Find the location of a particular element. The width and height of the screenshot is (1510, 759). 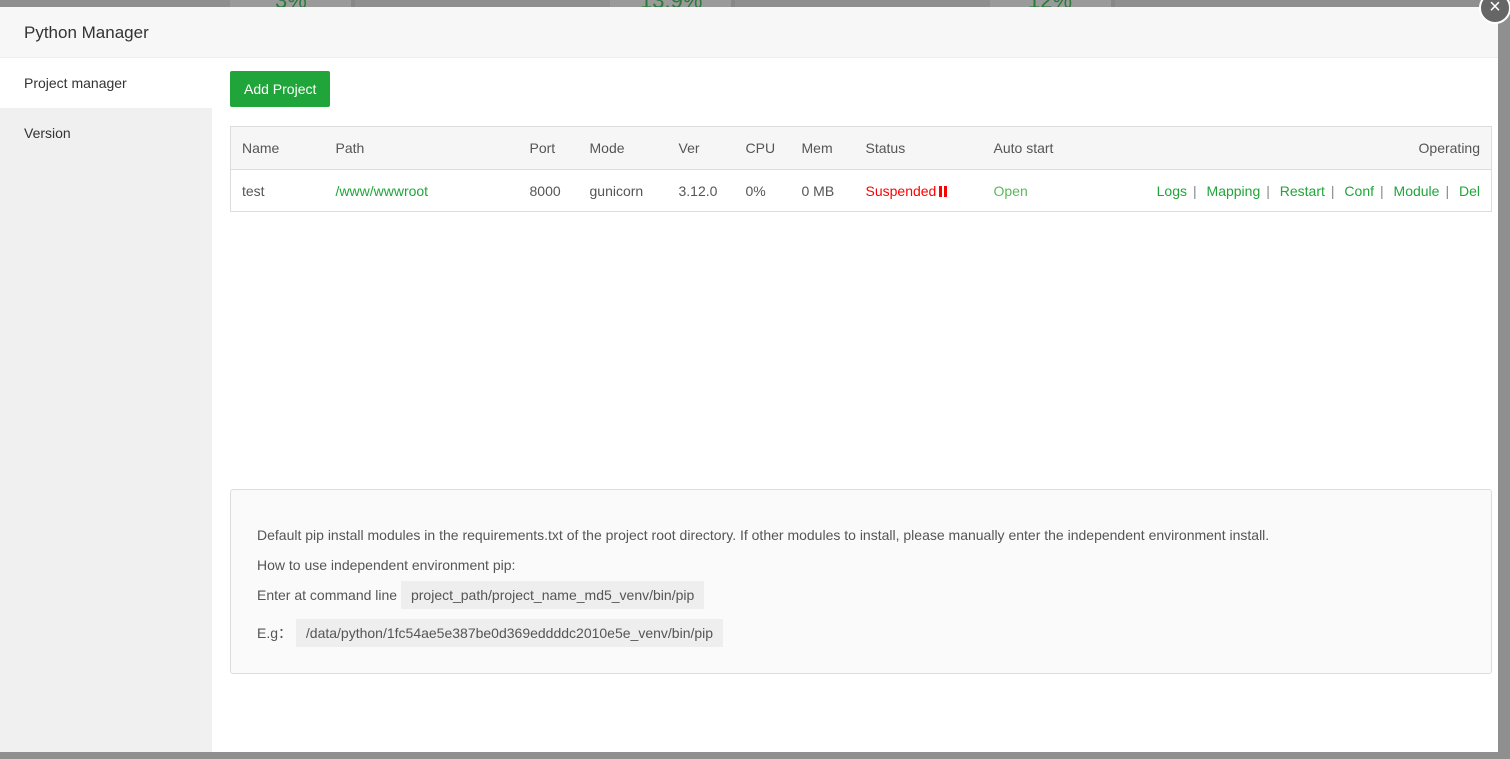

col-port: Port is located at coordinates (548, 148).